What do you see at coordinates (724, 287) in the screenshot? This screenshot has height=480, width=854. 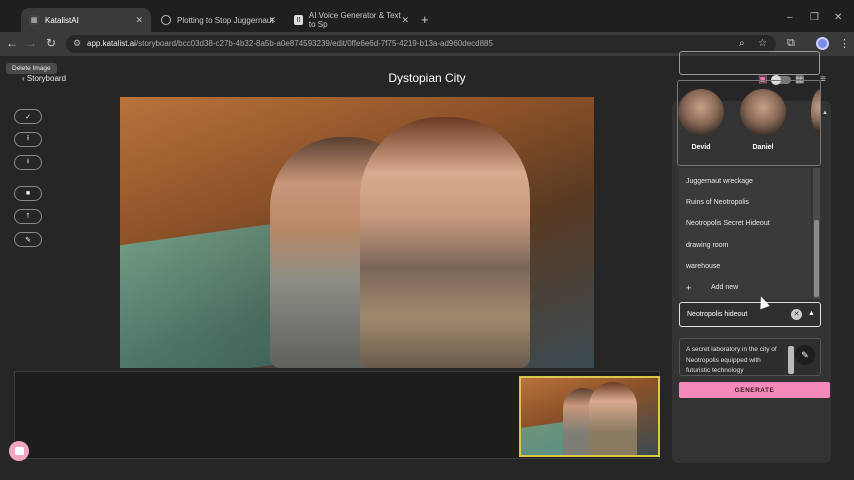 I see `add-new-location-option: Add new` at bounding box center [724, 287].